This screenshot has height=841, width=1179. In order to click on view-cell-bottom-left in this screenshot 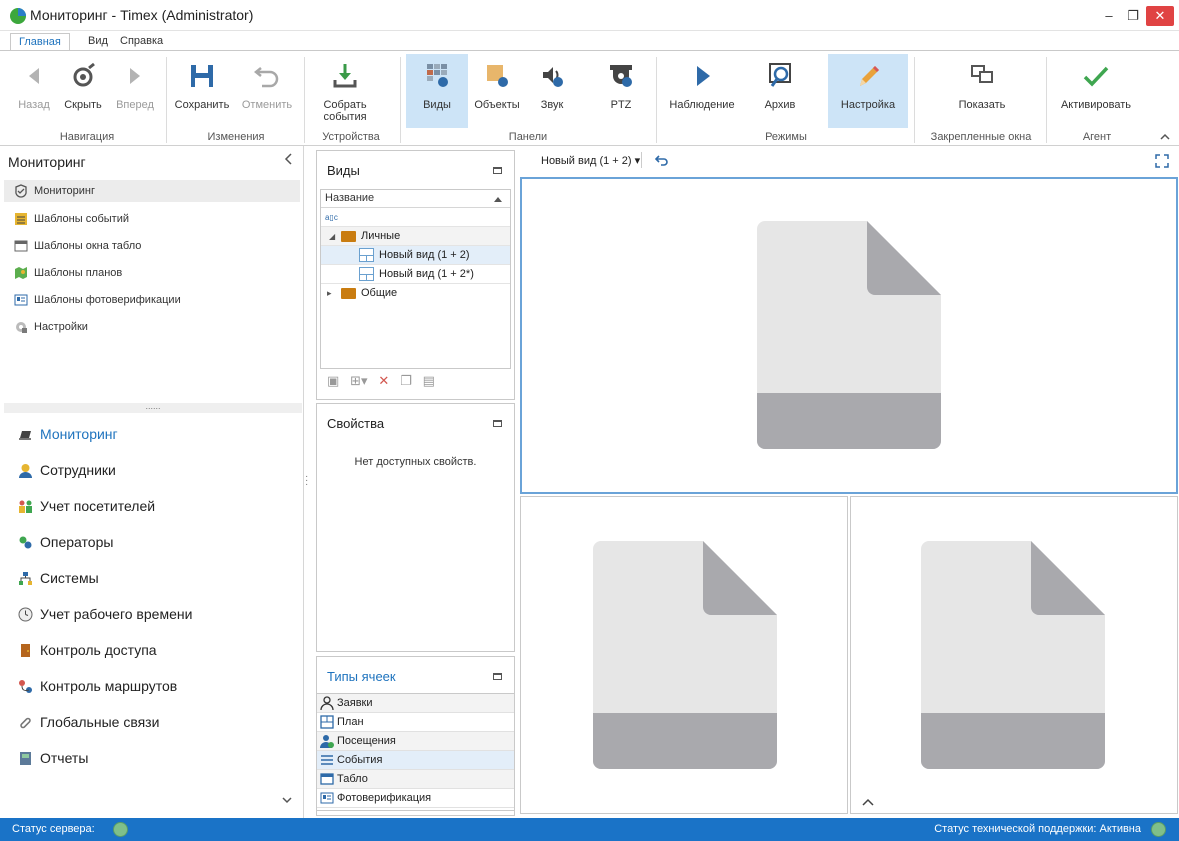, I will do `click(684, 655)`.